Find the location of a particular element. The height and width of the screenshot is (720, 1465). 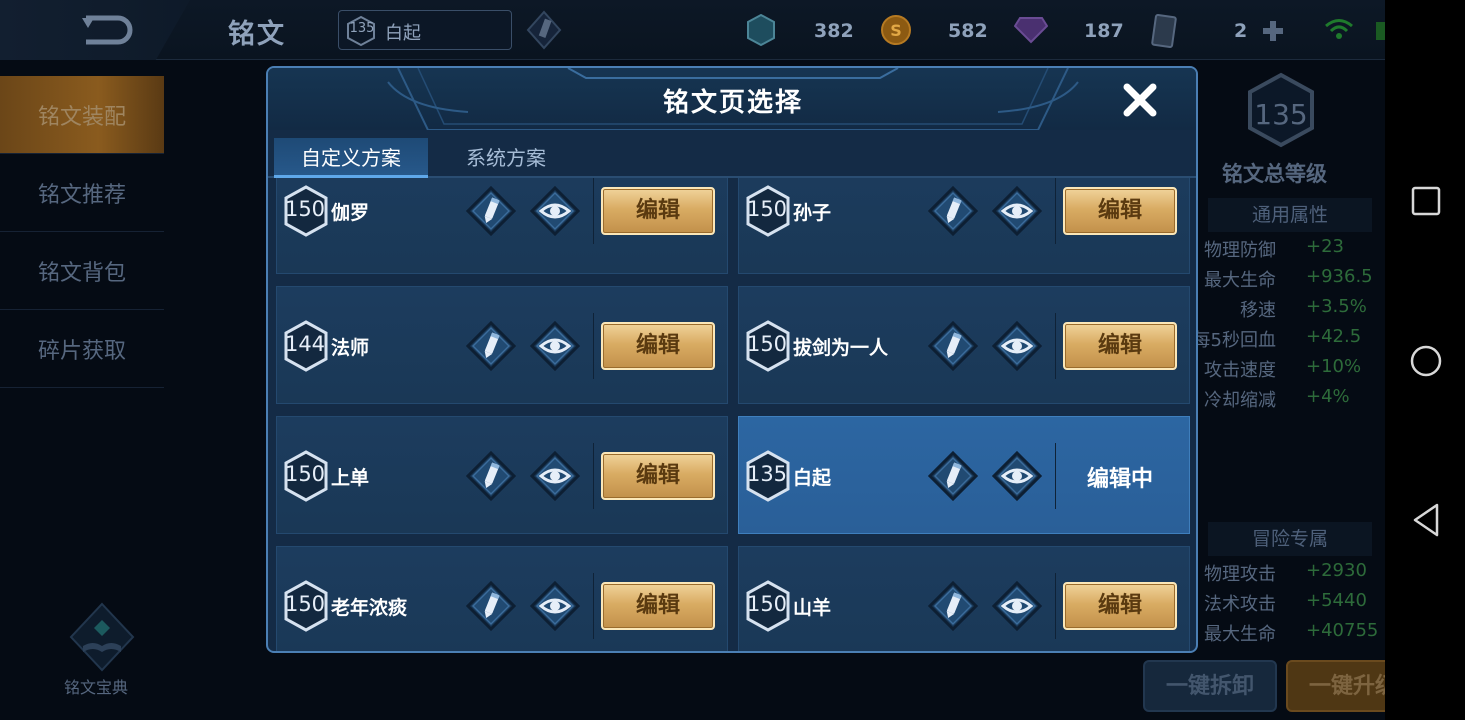

attr-row: 攻击速度 +10% is located at coordinates (1290, 371).